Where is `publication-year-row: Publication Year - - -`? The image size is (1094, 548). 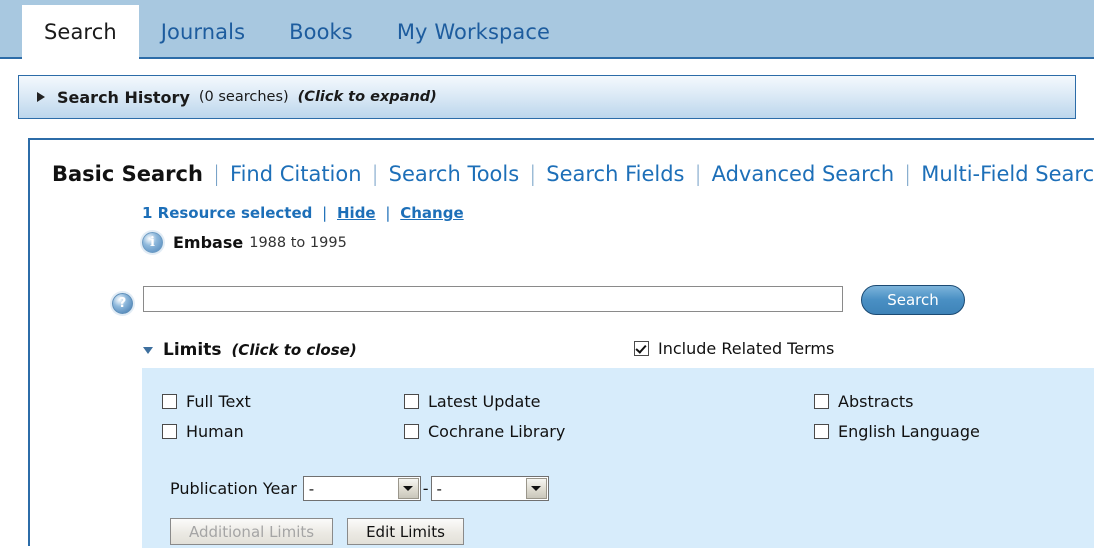 publication-year-row: Publication Year - - - is located at coordinates (359, 488).